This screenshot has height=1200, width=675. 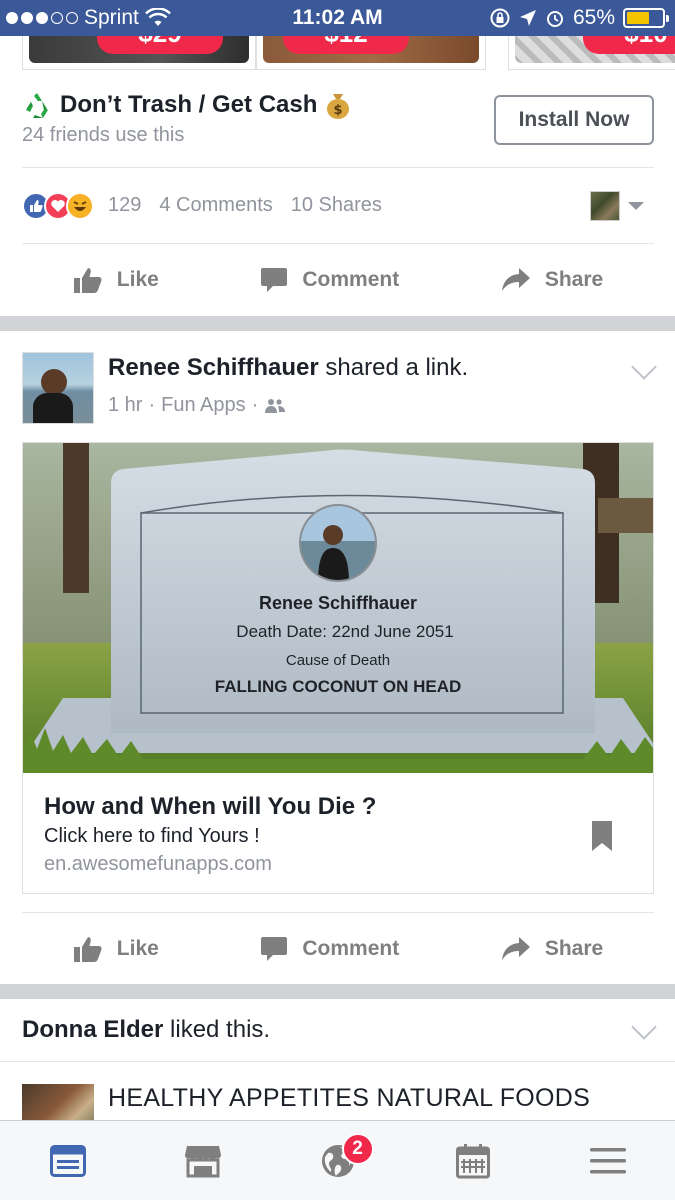 I want to click on post-author-line: Renee Schiffhauer shared a link., so click(x=288, y=368).